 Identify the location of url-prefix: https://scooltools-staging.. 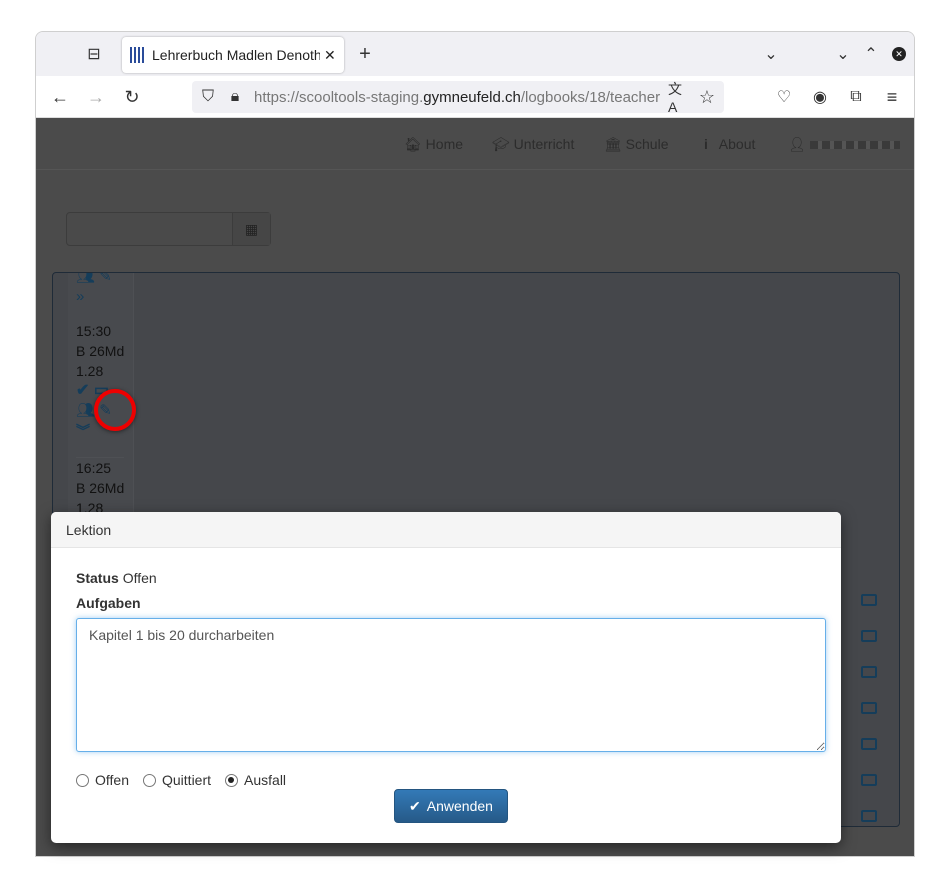
(339, 97).